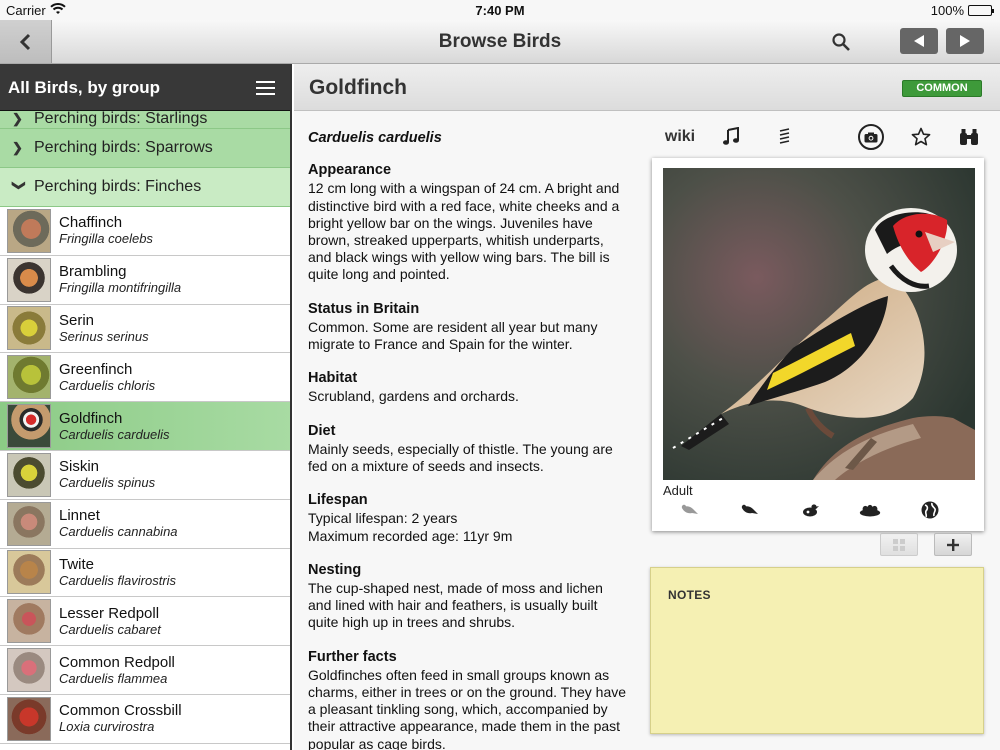  I want to click on bird-name: Common Redpoll, so click(117, 662).